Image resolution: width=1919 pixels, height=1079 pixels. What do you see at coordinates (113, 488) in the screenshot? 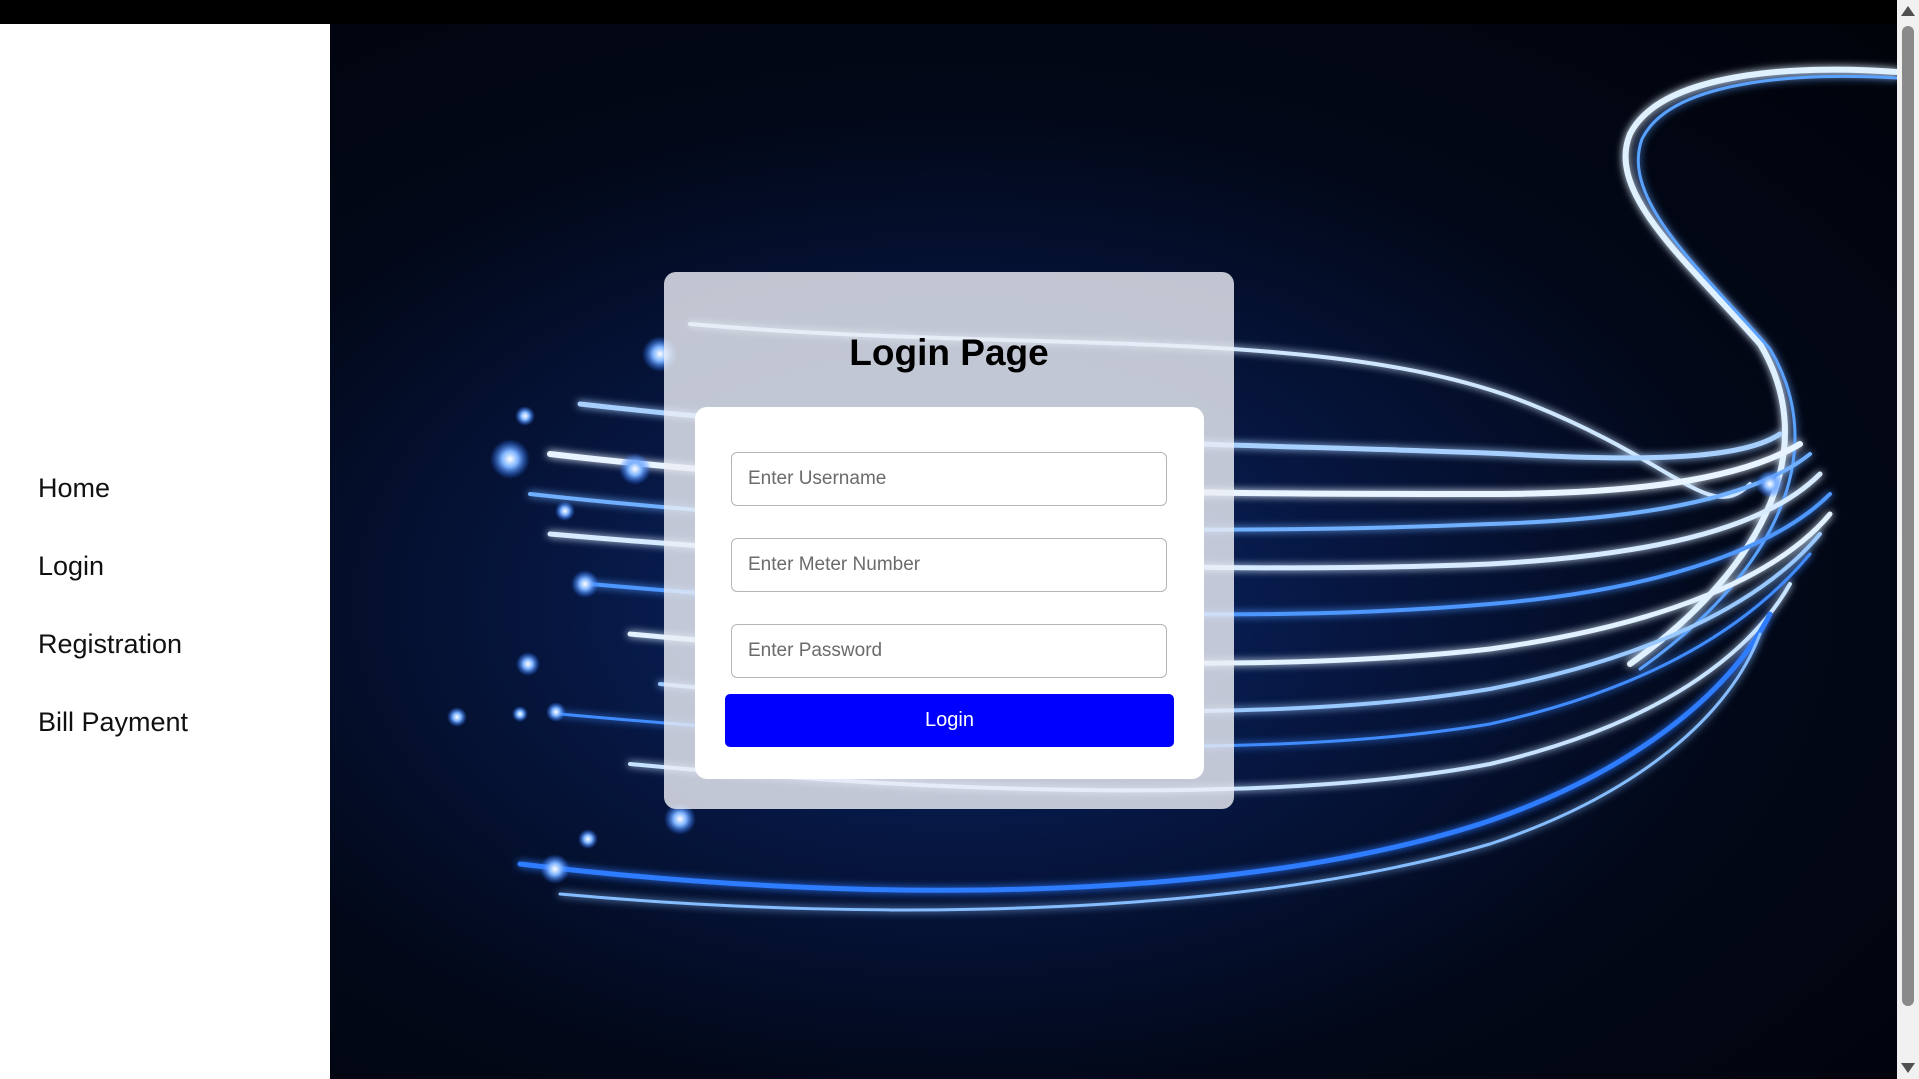
I see `sidebar-item-home: Home` at bounding box center [113, 488].